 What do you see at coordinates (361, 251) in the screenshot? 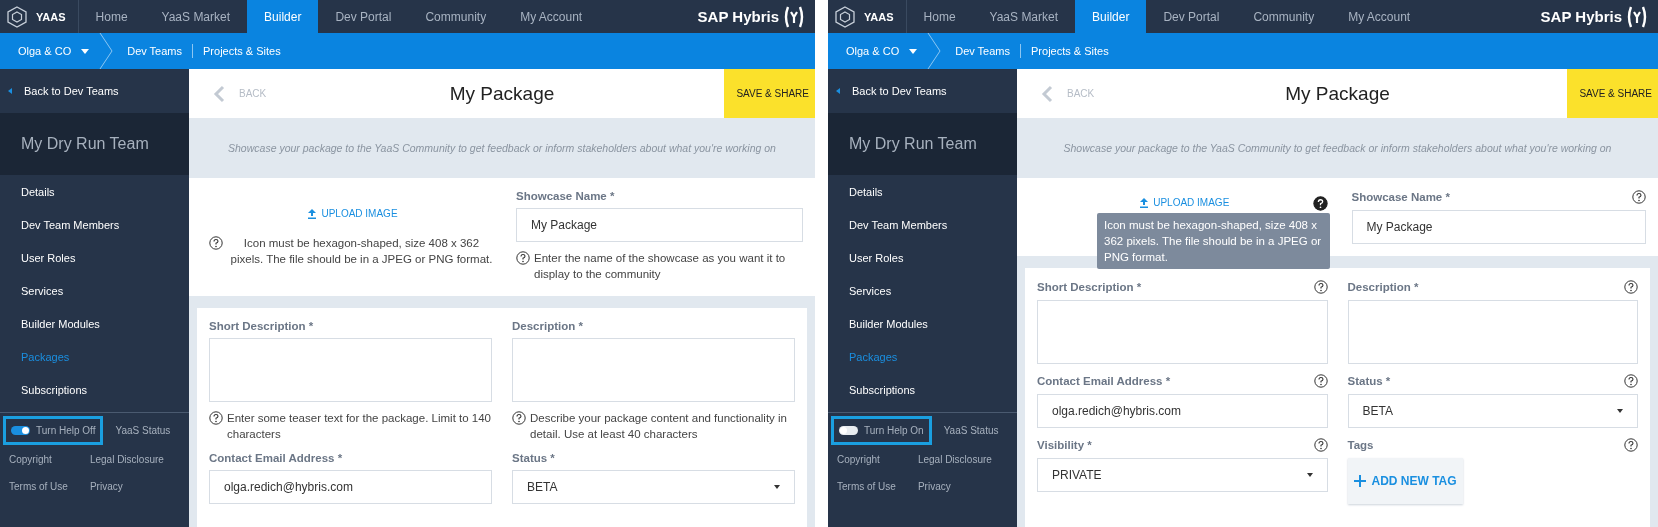
I see `help-text: Icon must be hexagon-shaped, size 408 x 362 pixels. The file should be in a JPEG or PNG format.` at bounding box center [361, 251].